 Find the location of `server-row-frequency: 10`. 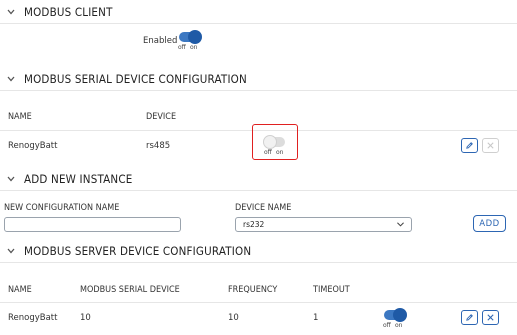

server-row-frequency: 10 is located at coordinates (233, 318).